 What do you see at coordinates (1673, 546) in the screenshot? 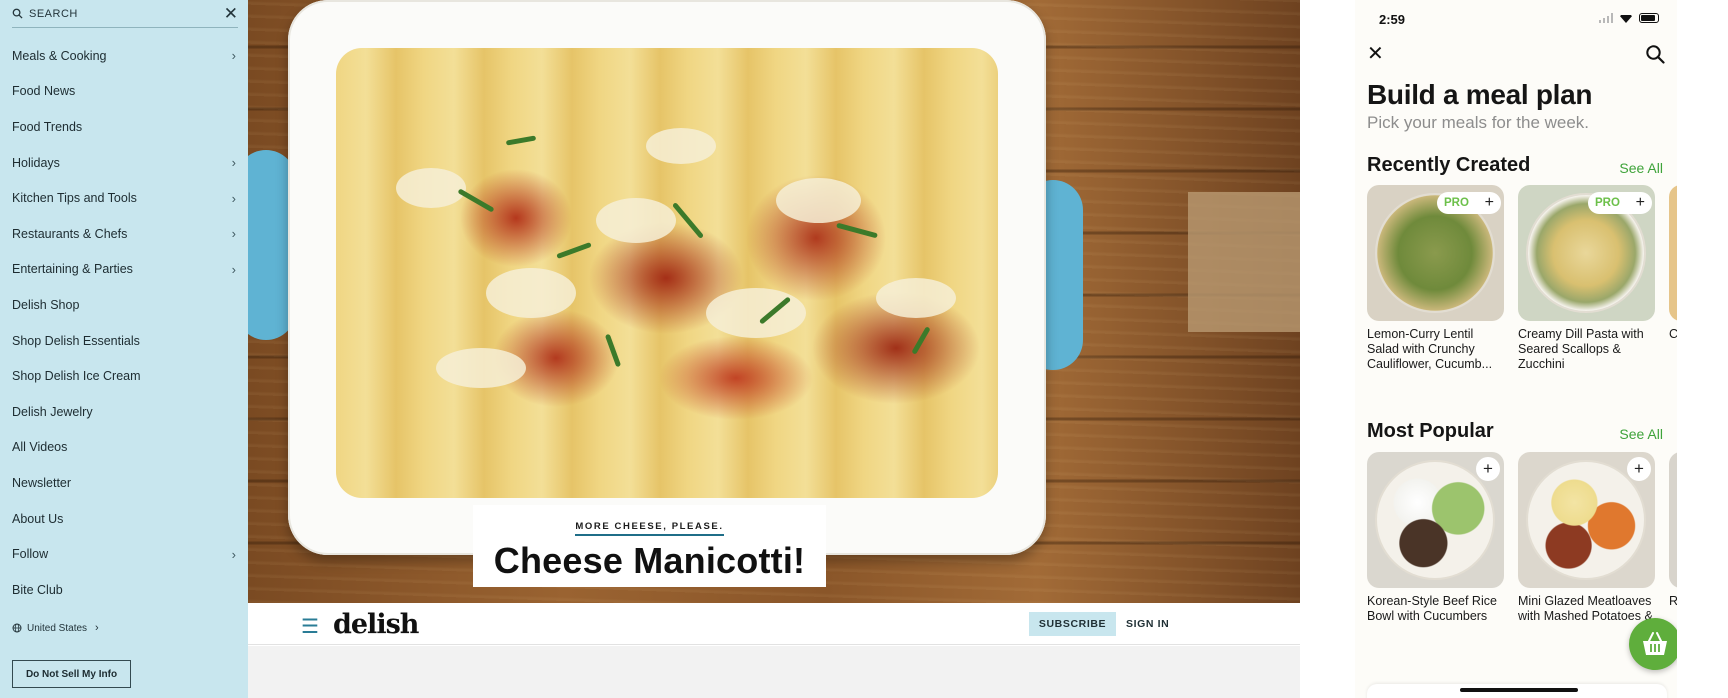
I see `recipe-card: R A` at bounding box center [1673, 546].